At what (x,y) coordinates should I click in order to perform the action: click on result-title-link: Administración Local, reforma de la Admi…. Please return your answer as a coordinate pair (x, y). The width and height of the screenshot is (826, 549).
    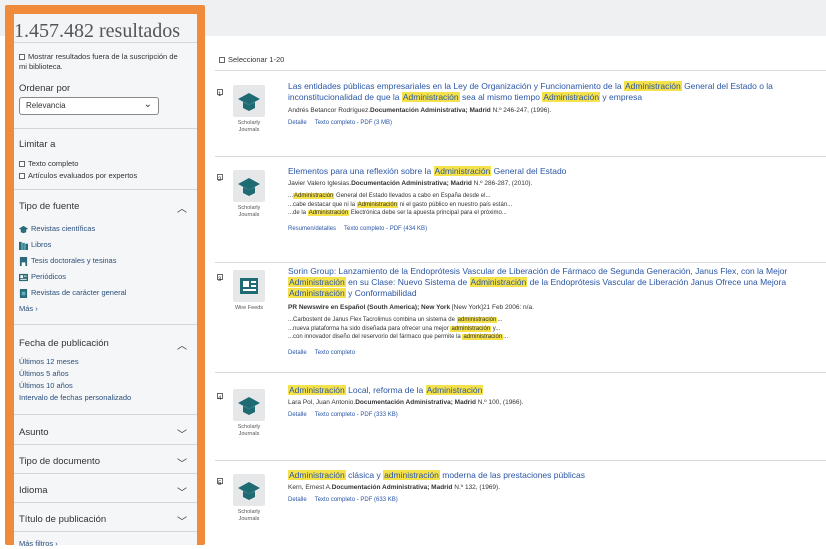
    Looking at the image, I should click on (557, 390).